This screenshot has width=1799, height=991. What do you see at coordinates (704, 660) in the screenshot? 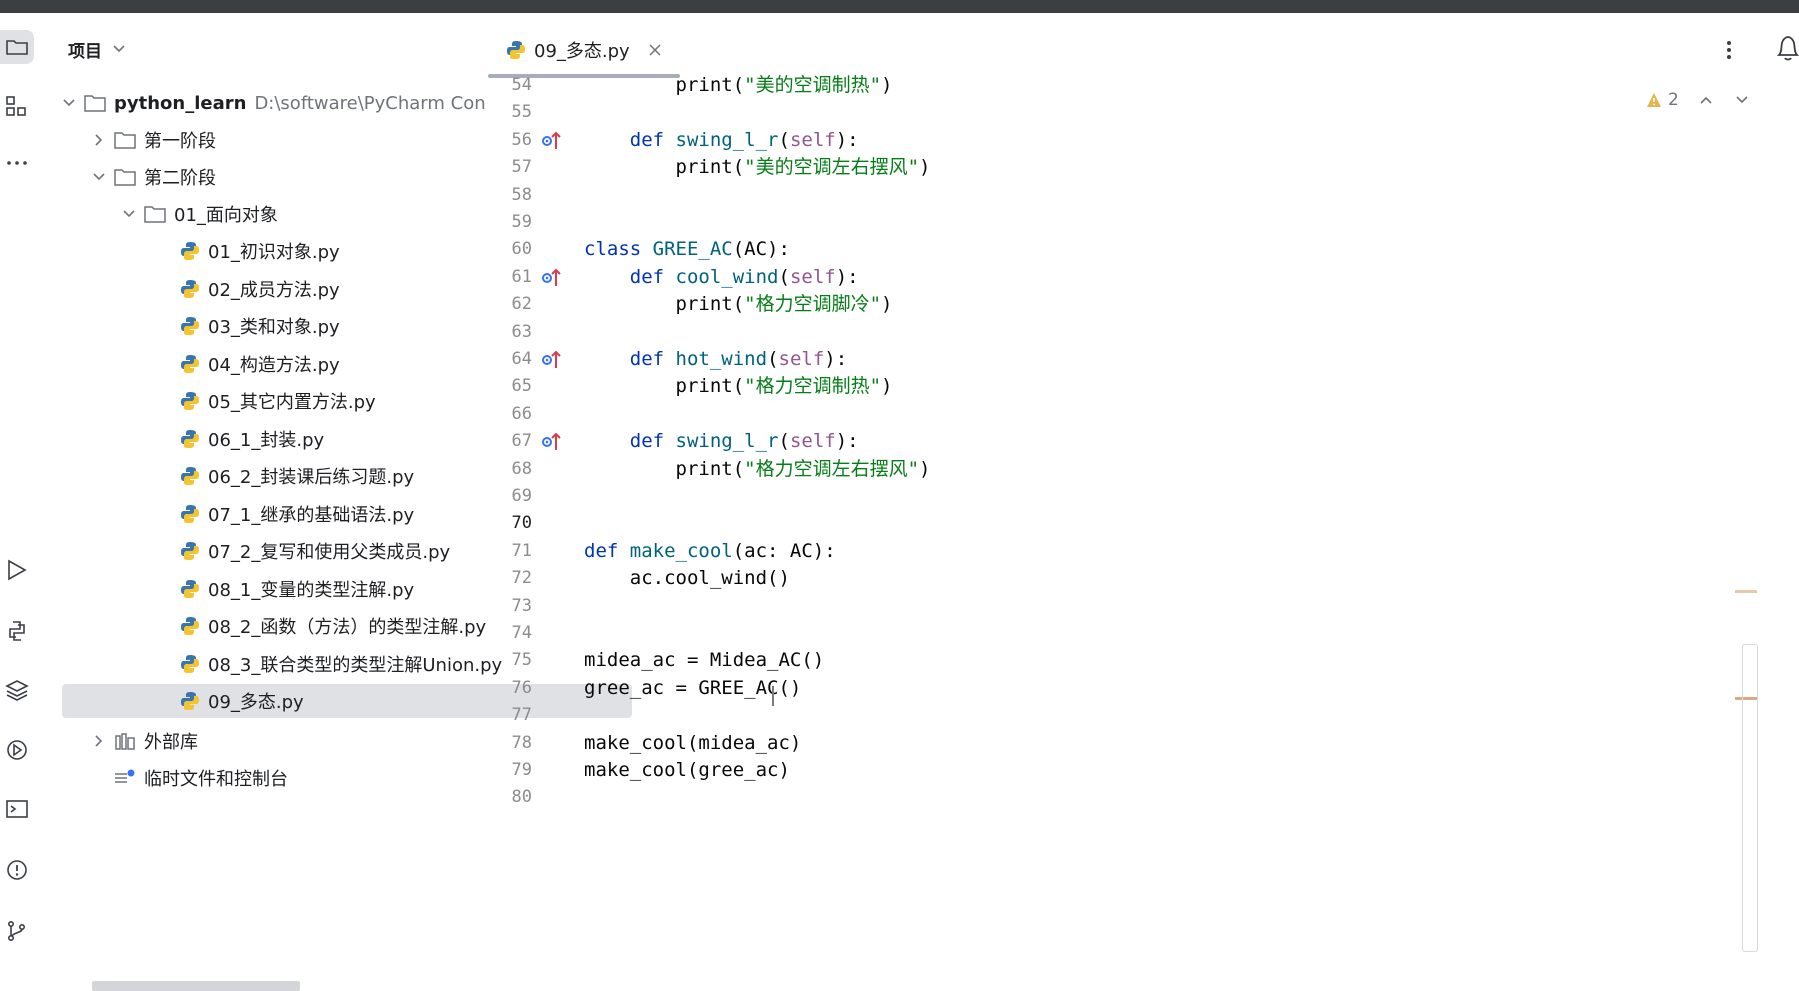
I see `code-line: midea_ac = Midea_AC()` at bounding box center [704, 660].